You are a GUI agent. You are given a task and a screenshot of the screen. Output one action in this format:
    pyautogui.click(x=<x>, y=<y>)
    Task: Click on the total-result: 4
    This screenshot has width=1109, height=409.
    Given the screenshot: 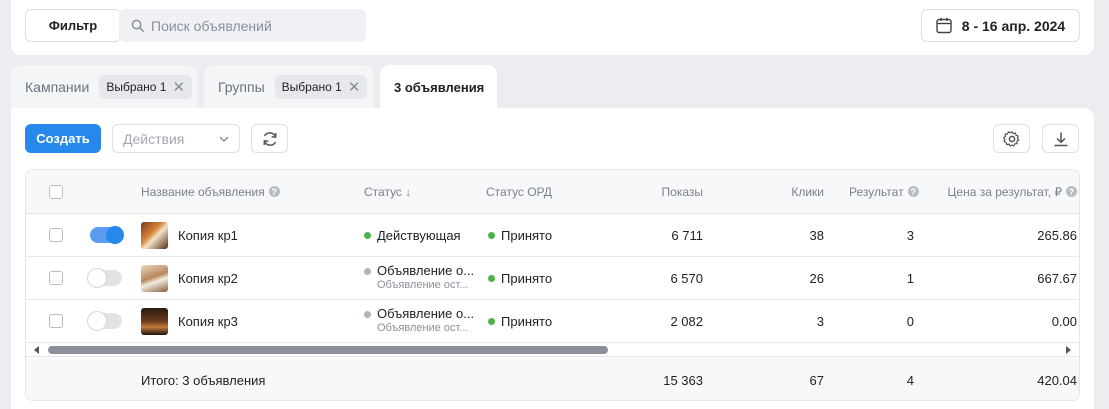 What is the action you would take?
    pyautogui.click(x=910, y=380)
    